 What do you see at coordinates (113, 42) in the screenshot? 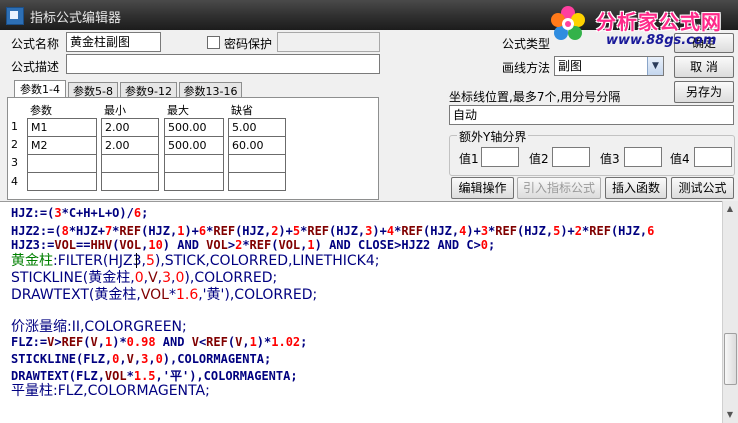
I see `formula-name-input: 黄金柱副图` at bounding box center [113, 42].